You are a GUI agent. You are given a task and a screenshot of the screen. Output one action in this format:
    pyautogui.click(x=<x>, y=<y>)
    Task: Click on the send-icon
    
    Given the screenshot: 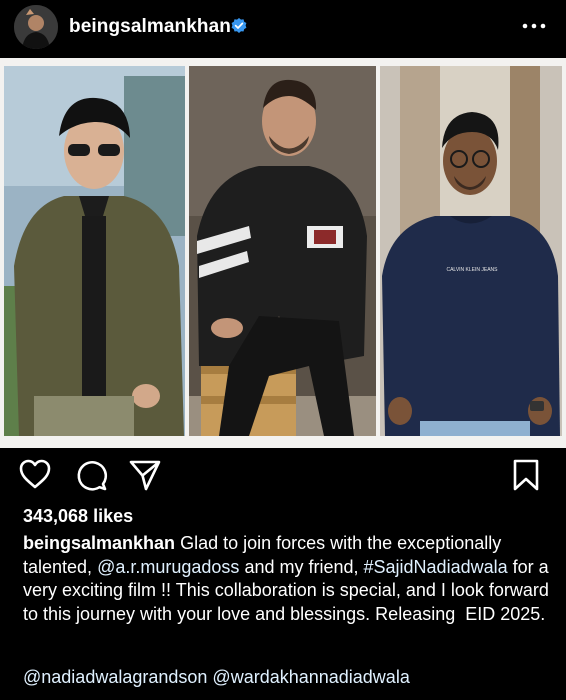 What is the action you would take?
    pyautogui.click(x=145, y=475)
    